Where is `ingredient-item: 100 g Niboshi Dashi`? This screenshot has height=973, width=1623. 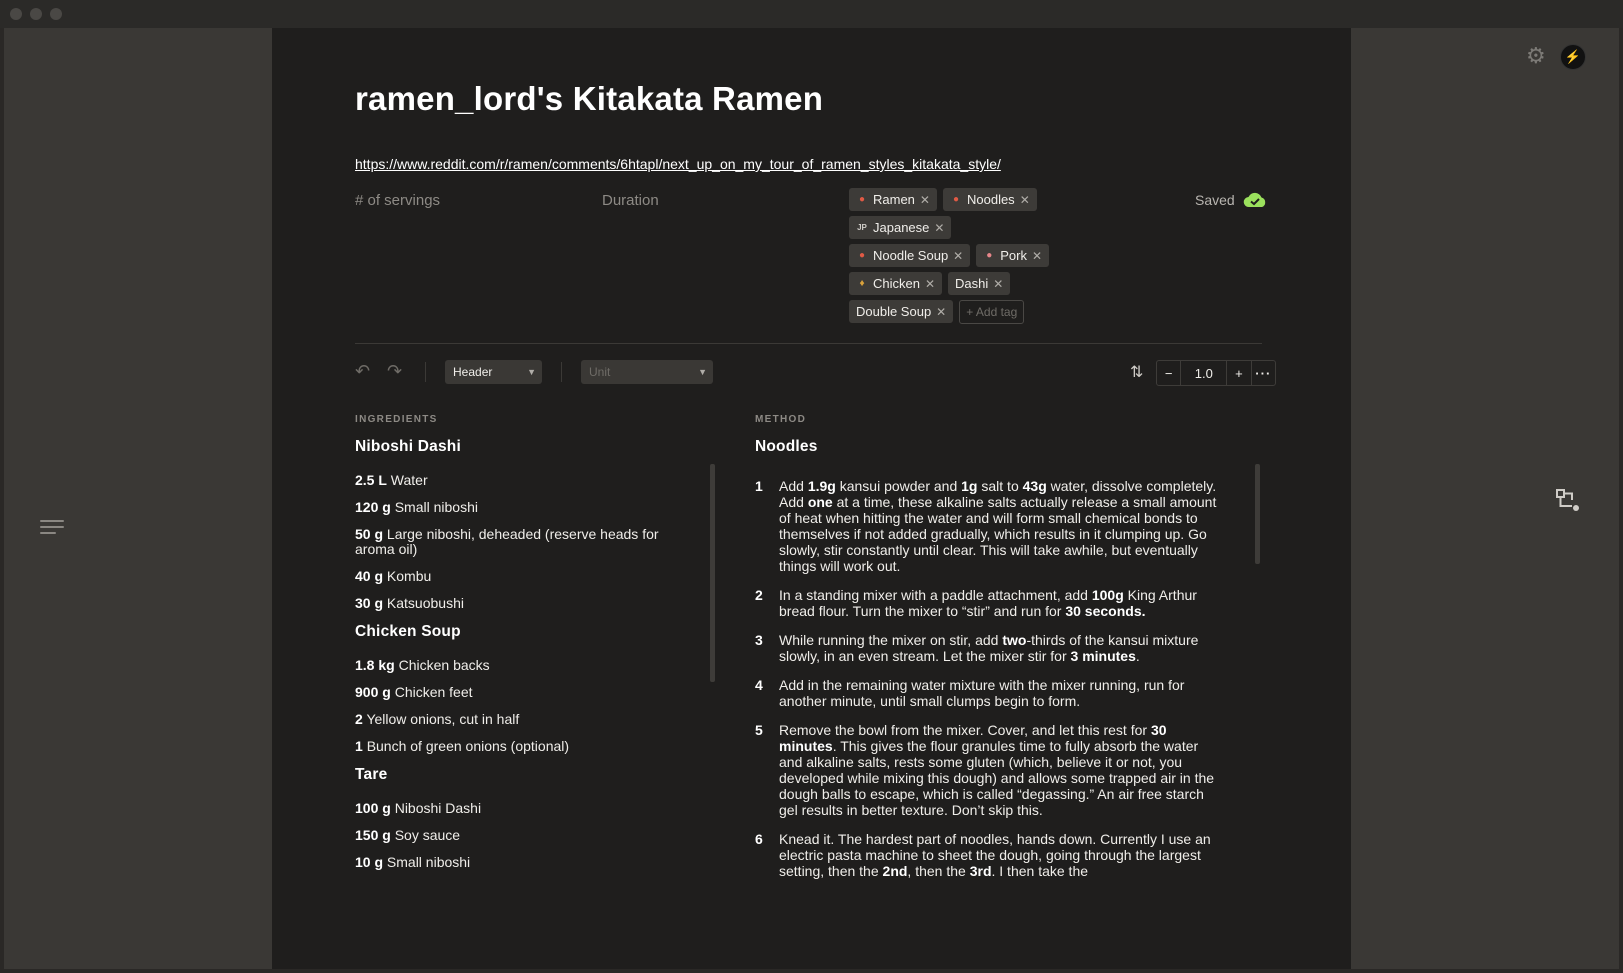
ingredient-item: 100 g Niboshi Dashi is located at coordinates (515, 808).